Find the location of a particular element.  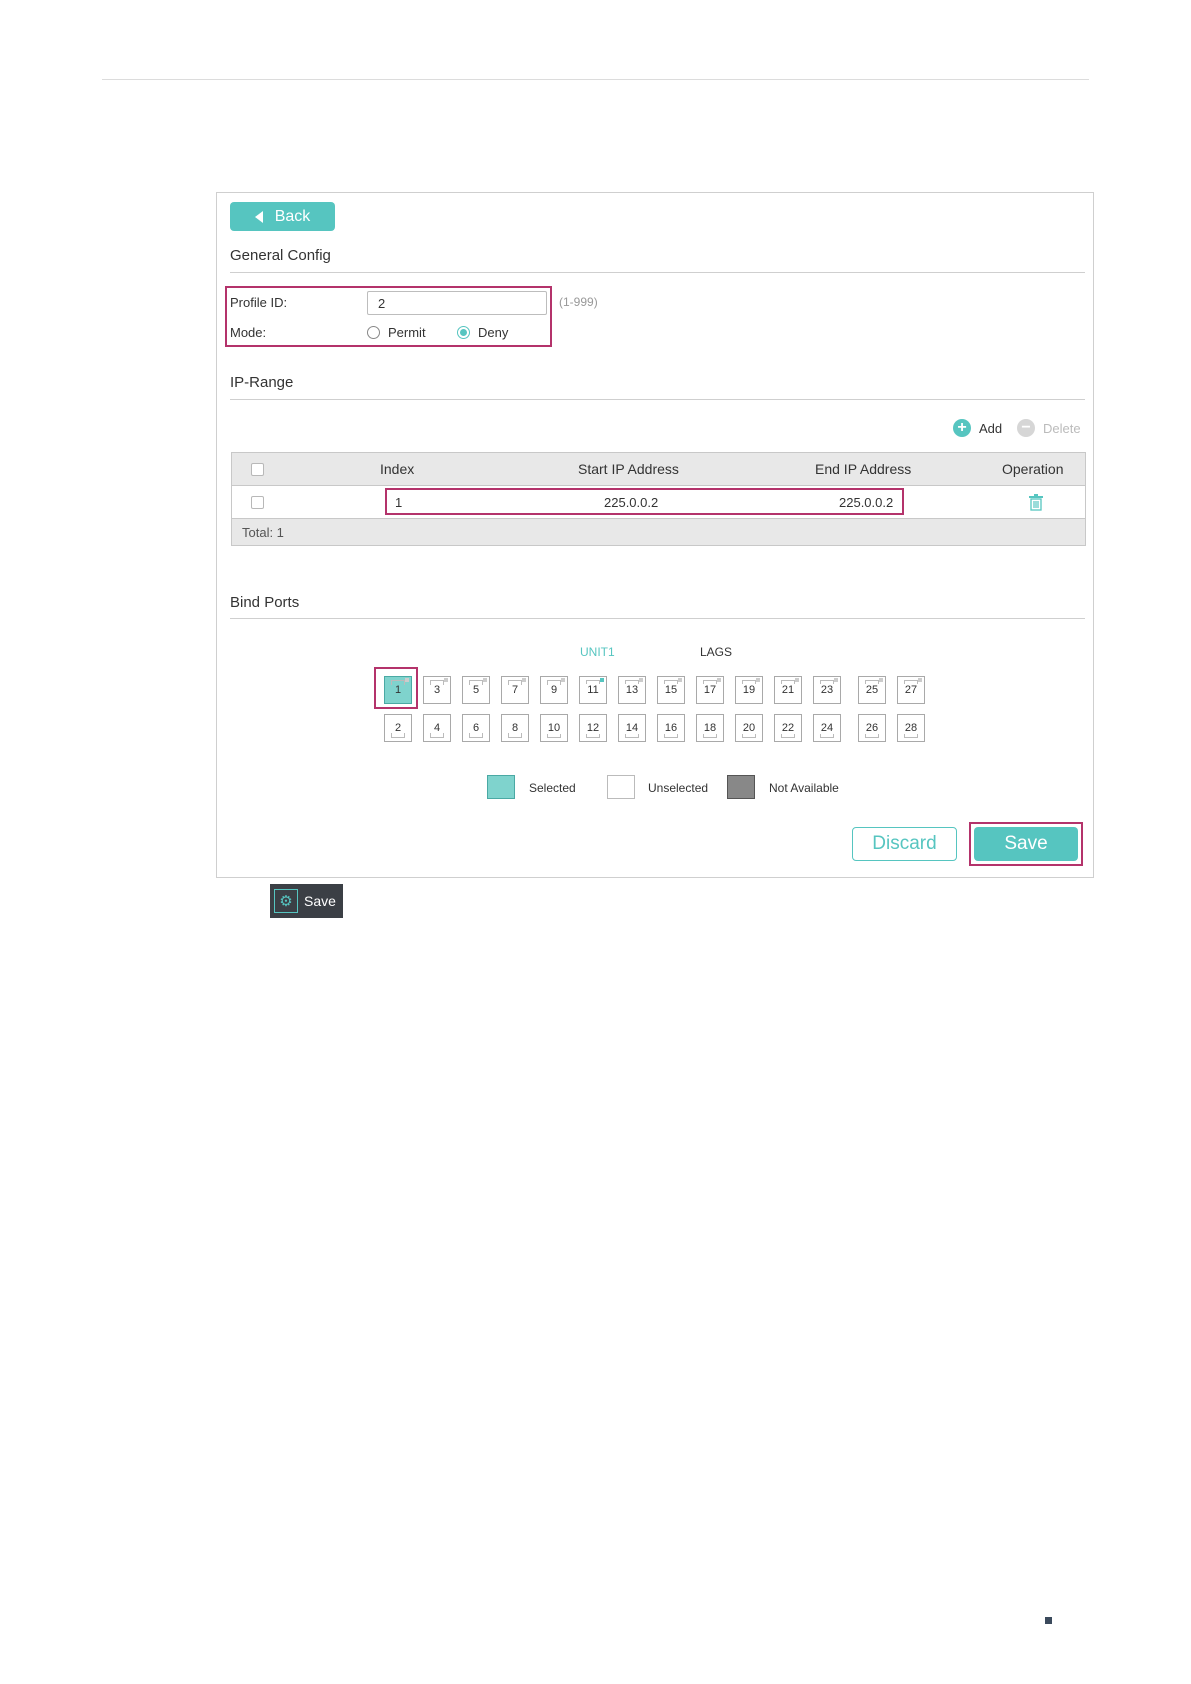

general-config-title: General Config is located at coordinates (280, 255).